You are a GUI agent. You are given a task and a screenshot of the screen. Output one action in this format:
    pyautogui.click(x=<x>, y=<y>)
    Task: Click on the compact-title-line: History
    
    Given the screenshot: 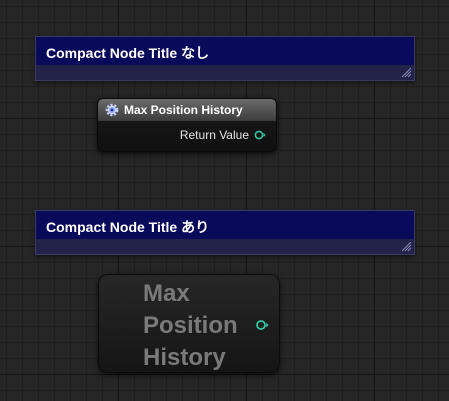 What is the action you would take?
    pyautogui.click(x=184, y=357)
    